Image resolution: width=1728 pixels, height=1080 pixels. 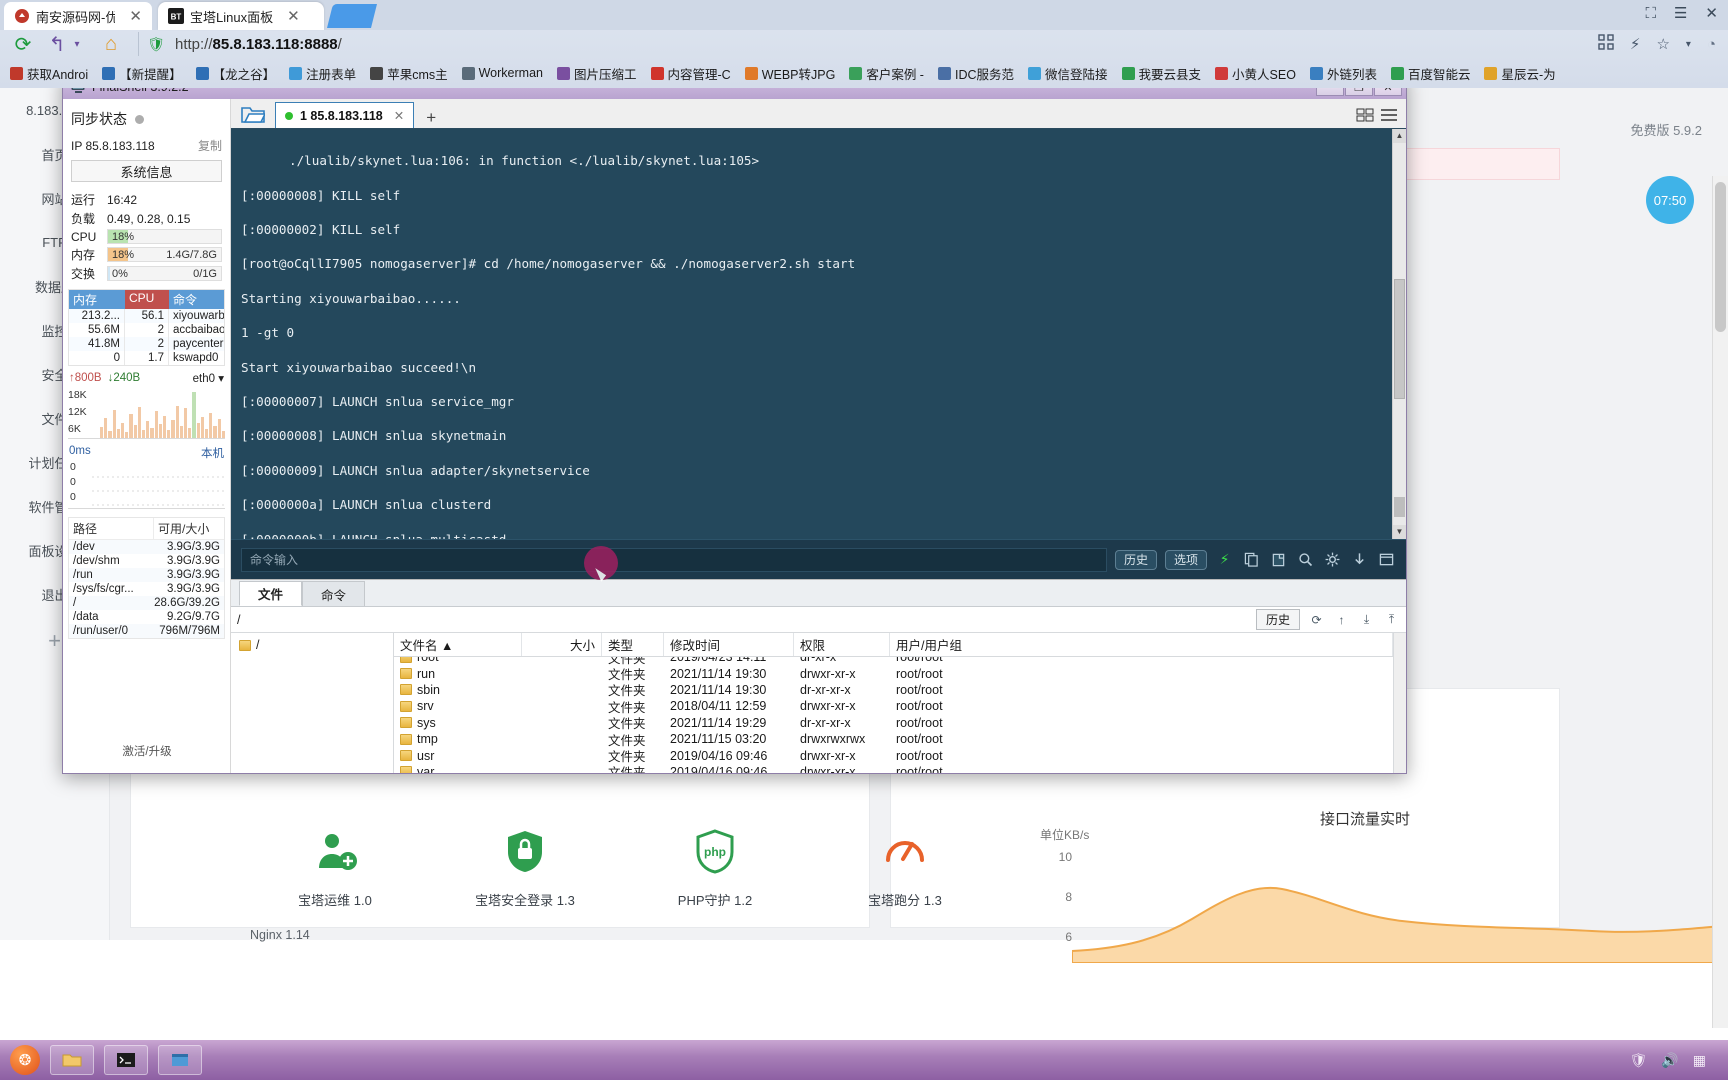 I want to click on bookmark-item: 获取Androi, so click(x=49, y=73).